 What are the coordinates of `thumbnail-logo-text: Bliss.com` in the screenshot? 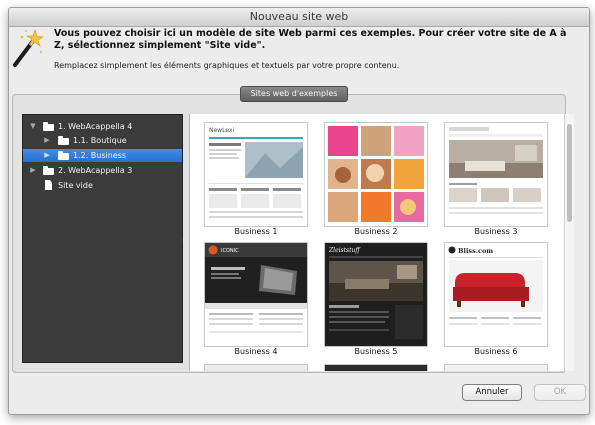 It's located at (475, 251).